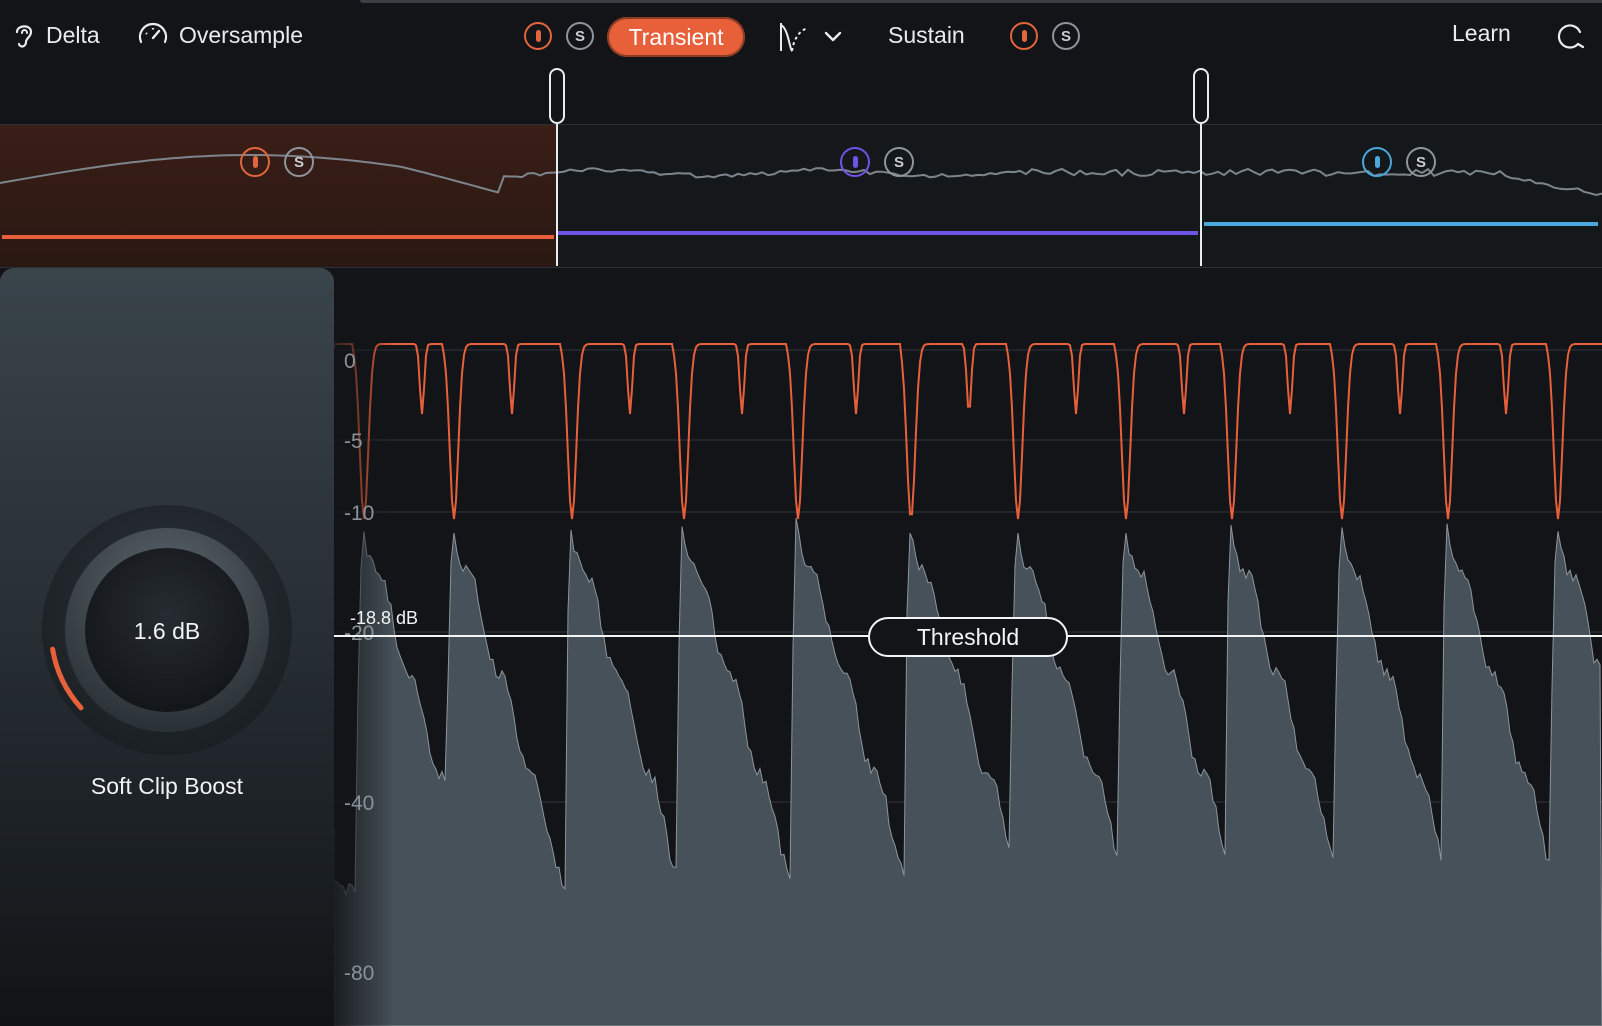  What do you see at coordinates (277, 162) in the screenshot?
I see `band-1-controls: S` at bounding box center [277, 162].